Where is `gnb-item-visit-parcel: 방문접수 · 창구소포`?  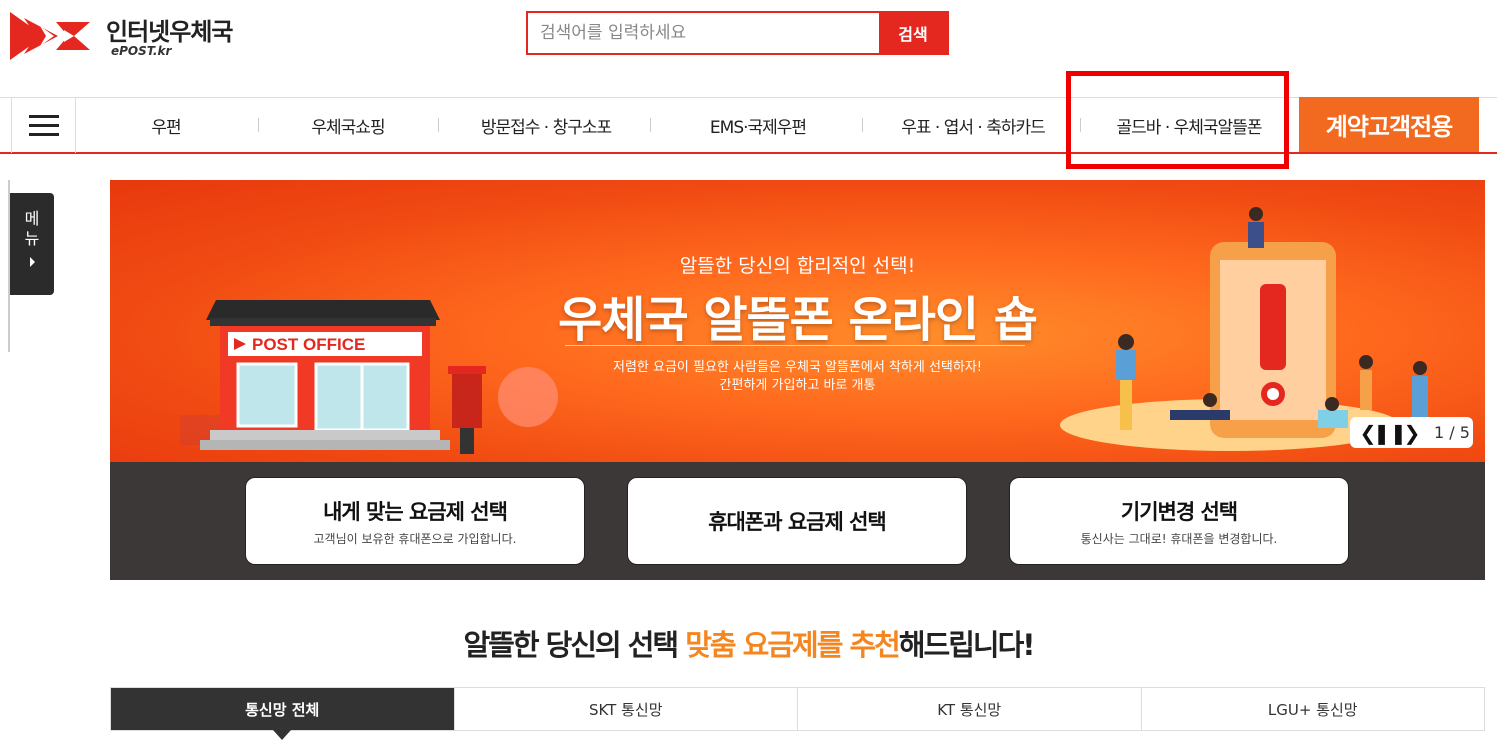
gnb-item-visit-parcel: 방문접수 · 창구소포 is located at coordinates (546, 125).